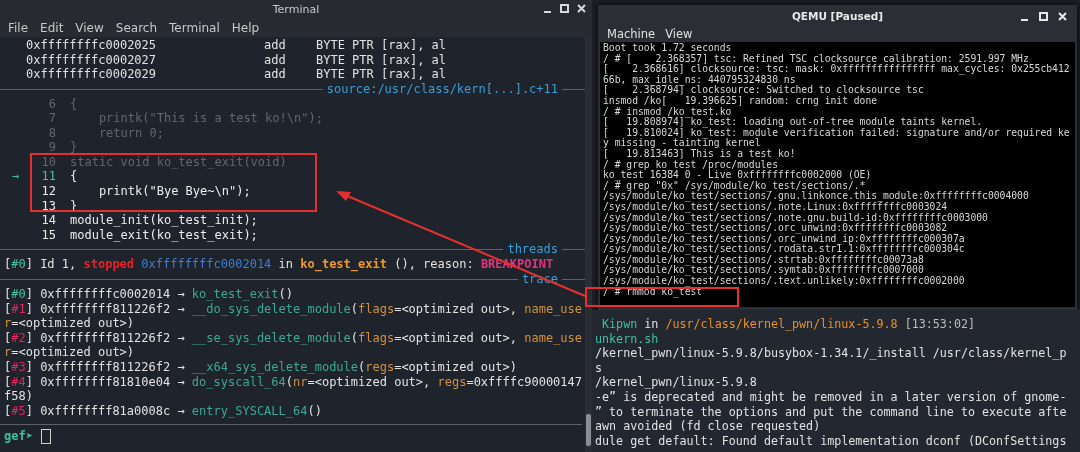 The height and width of the screenshot is (452, 1080). Describe the element at coordinates (775, 207) in the screenshot. I see `console-line: /sys/module/ko_test/sections/.note.Linux:0xffffffffc0003024` at that location.